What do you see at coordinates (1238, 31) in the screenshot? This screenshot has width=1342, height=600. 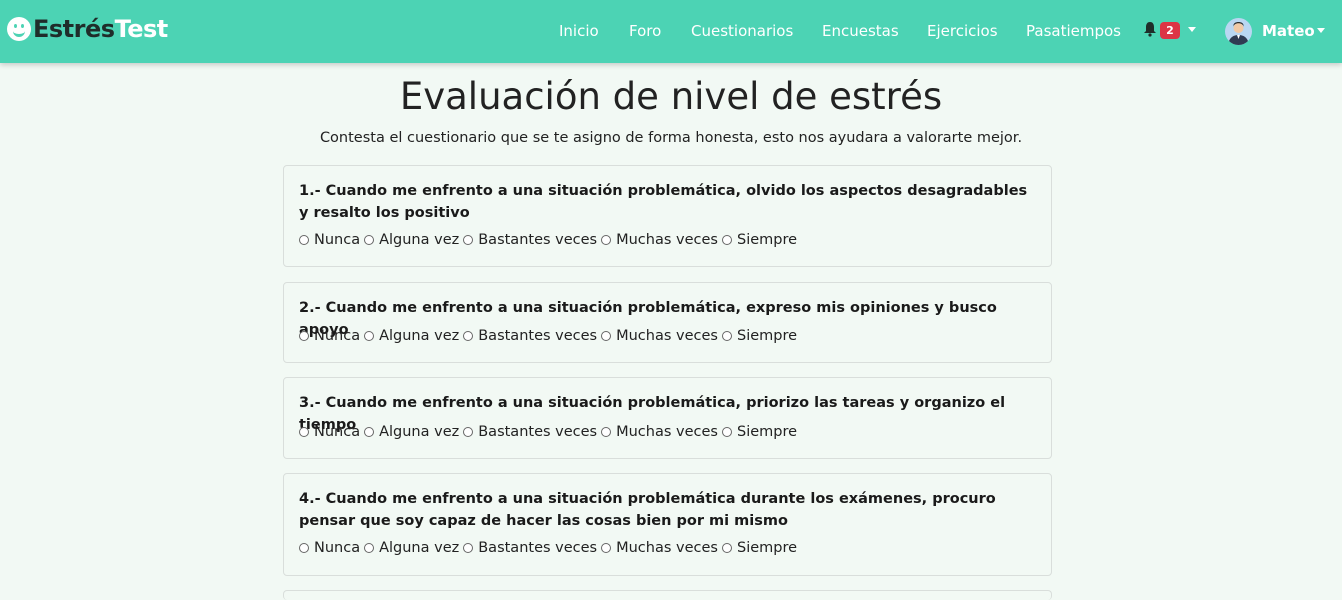 I see `user-avatar` at bounding box center [1238, 31].